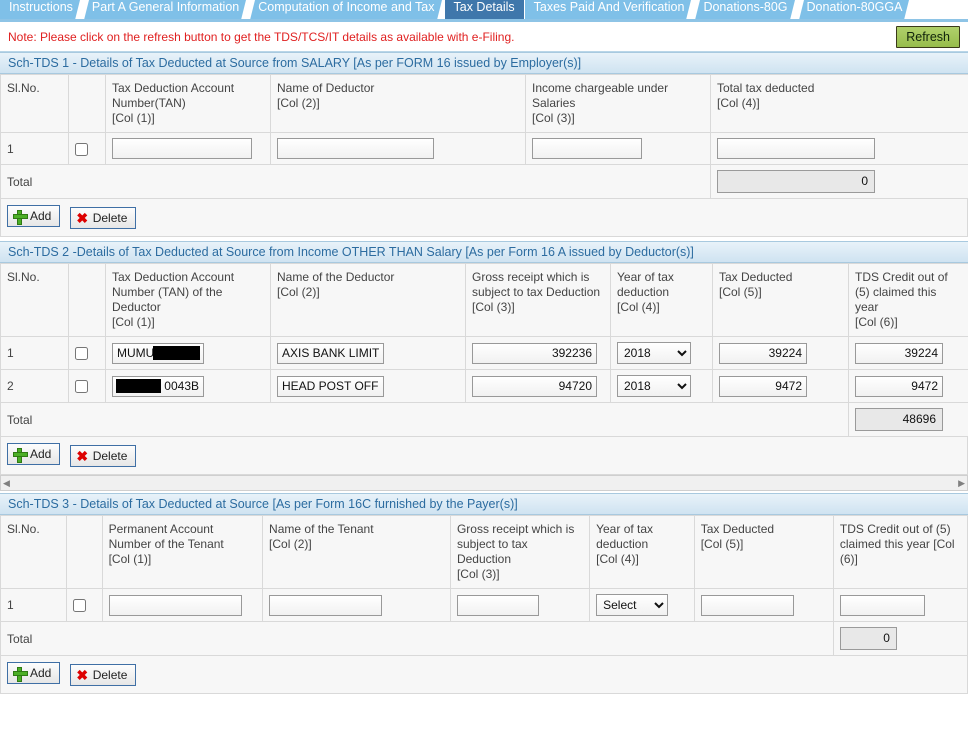 The image size is (968, 736). I want to click on scroll-right-arrow-icon: ▶, so click(961, 483).